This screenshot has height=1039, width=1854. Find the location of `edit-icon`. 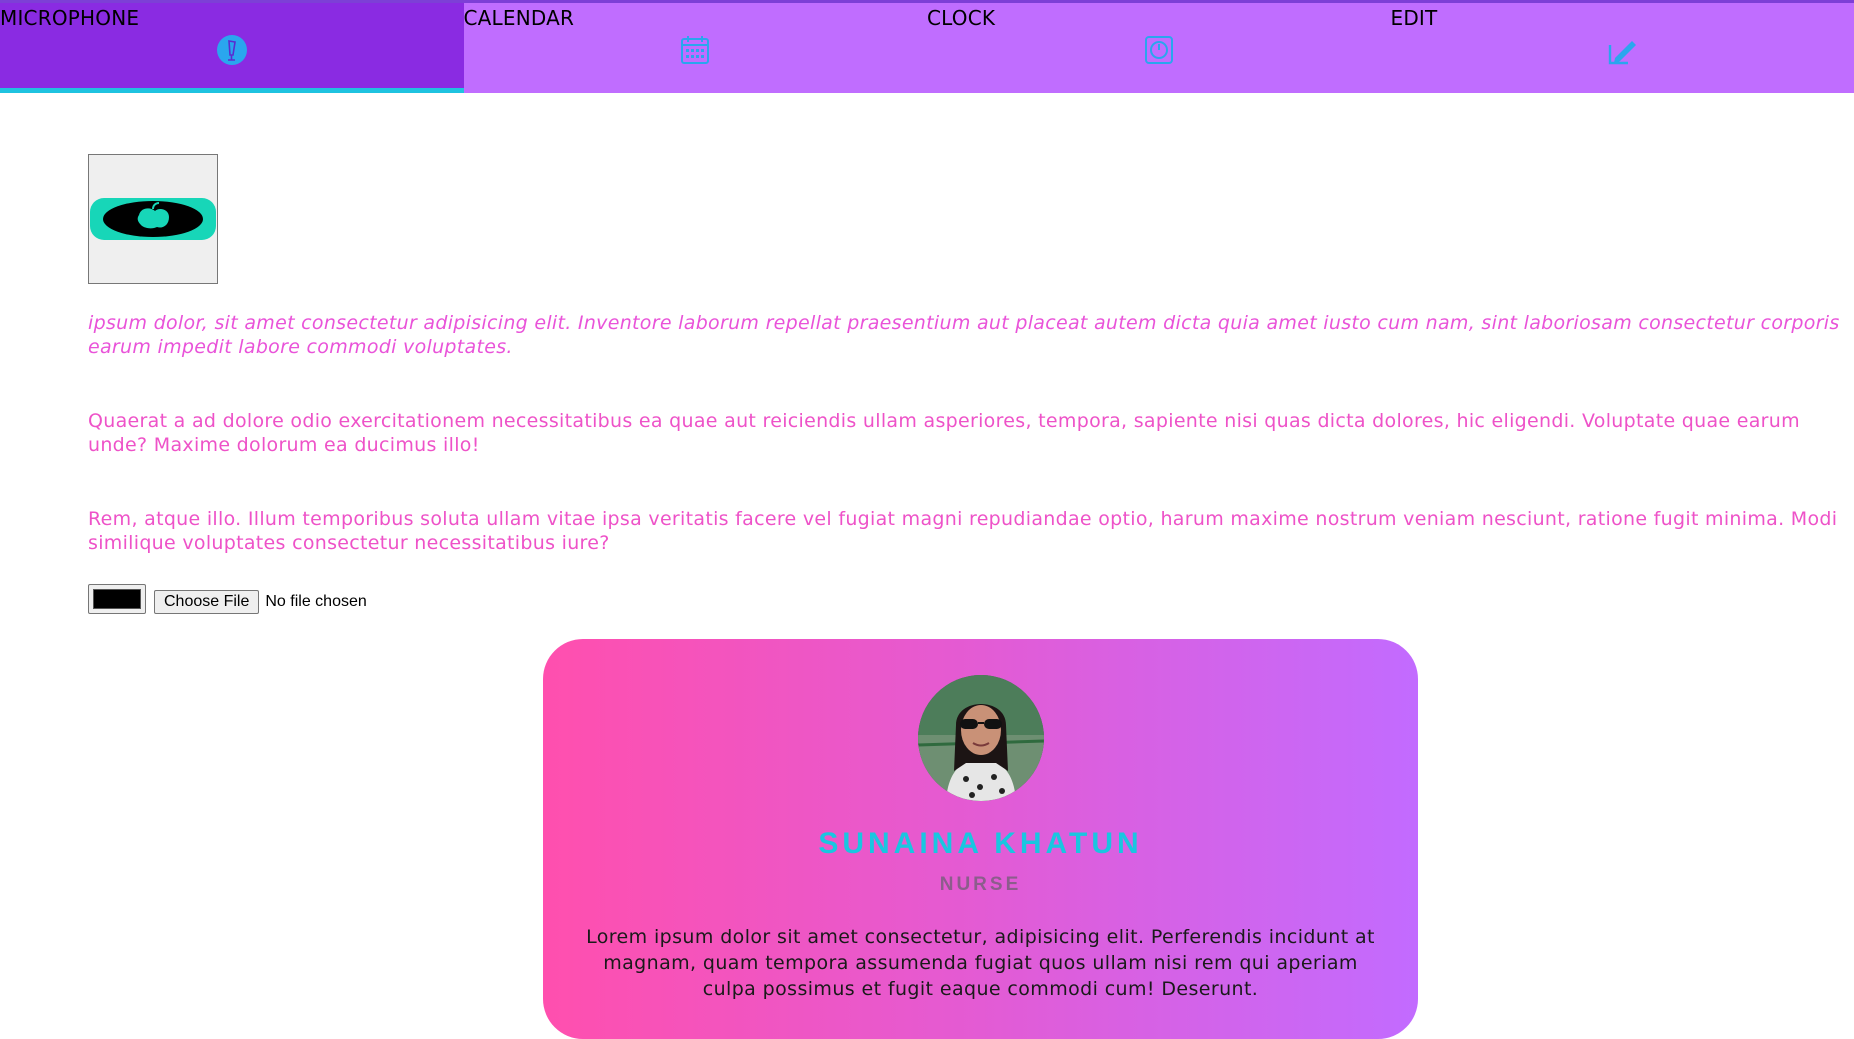

edit-icon is located at coordinates (1622, 50).